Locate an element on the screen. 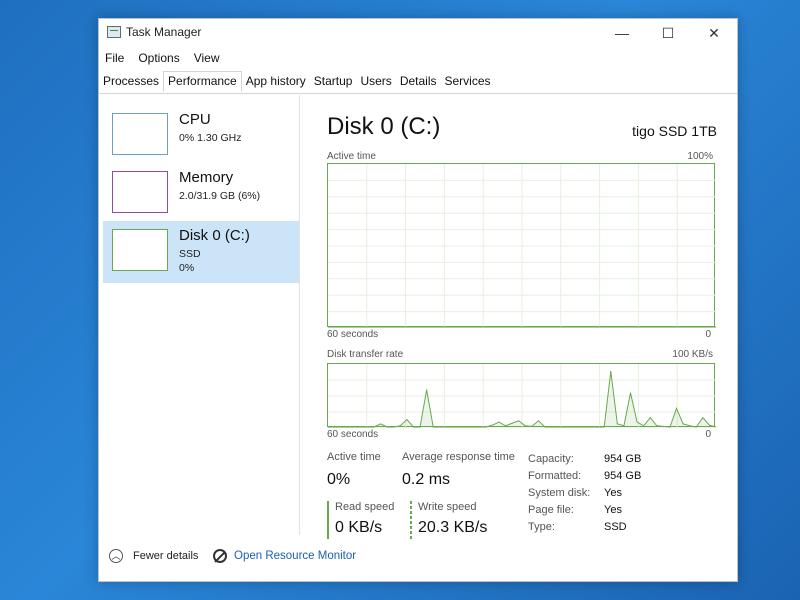  type-value: SSD is located at coordinates (615, 527).